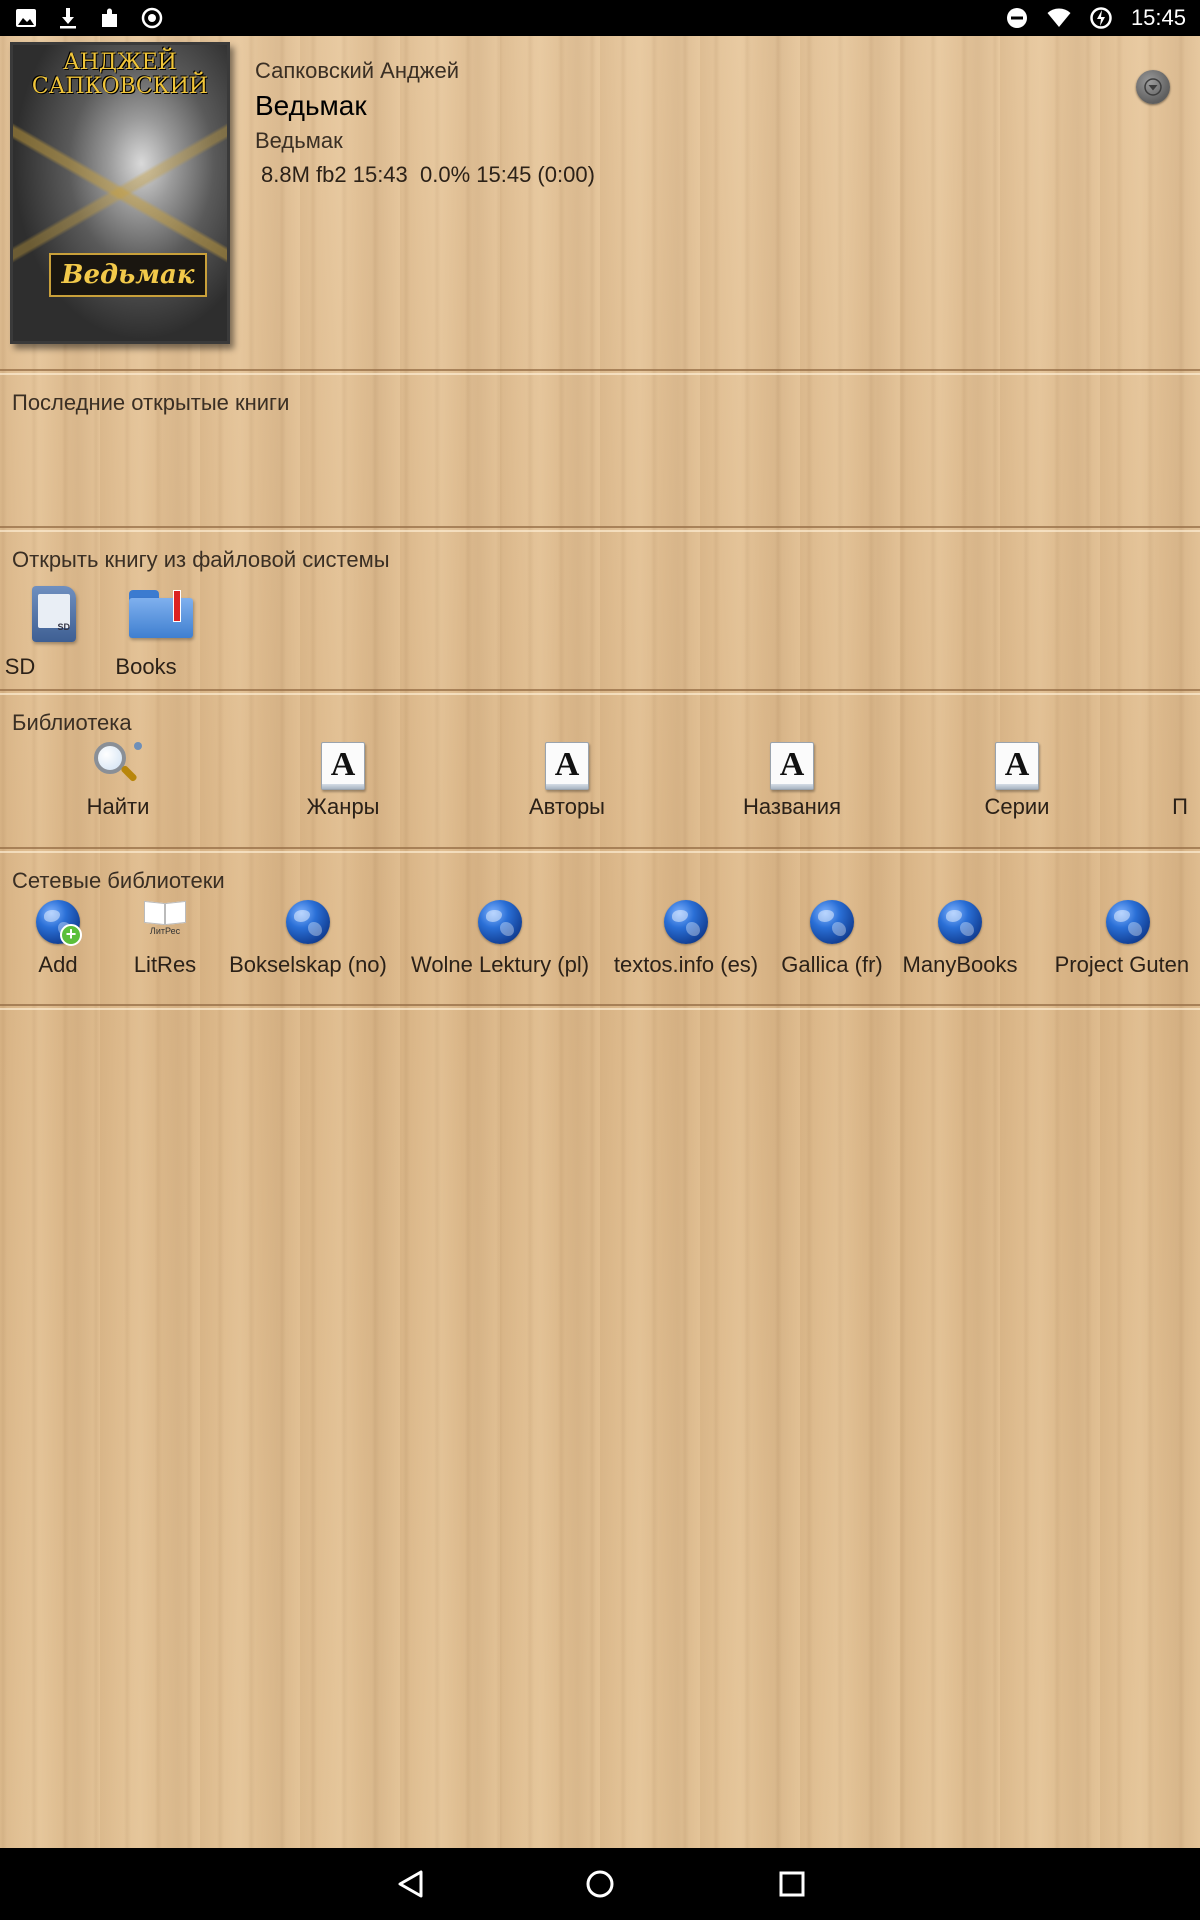 The height and width of the screenshot is (1920, 1200). Describe the element at coordinates (686, 964) in the screenshot. I see `network-item-label: textos.info (es)` at that location.